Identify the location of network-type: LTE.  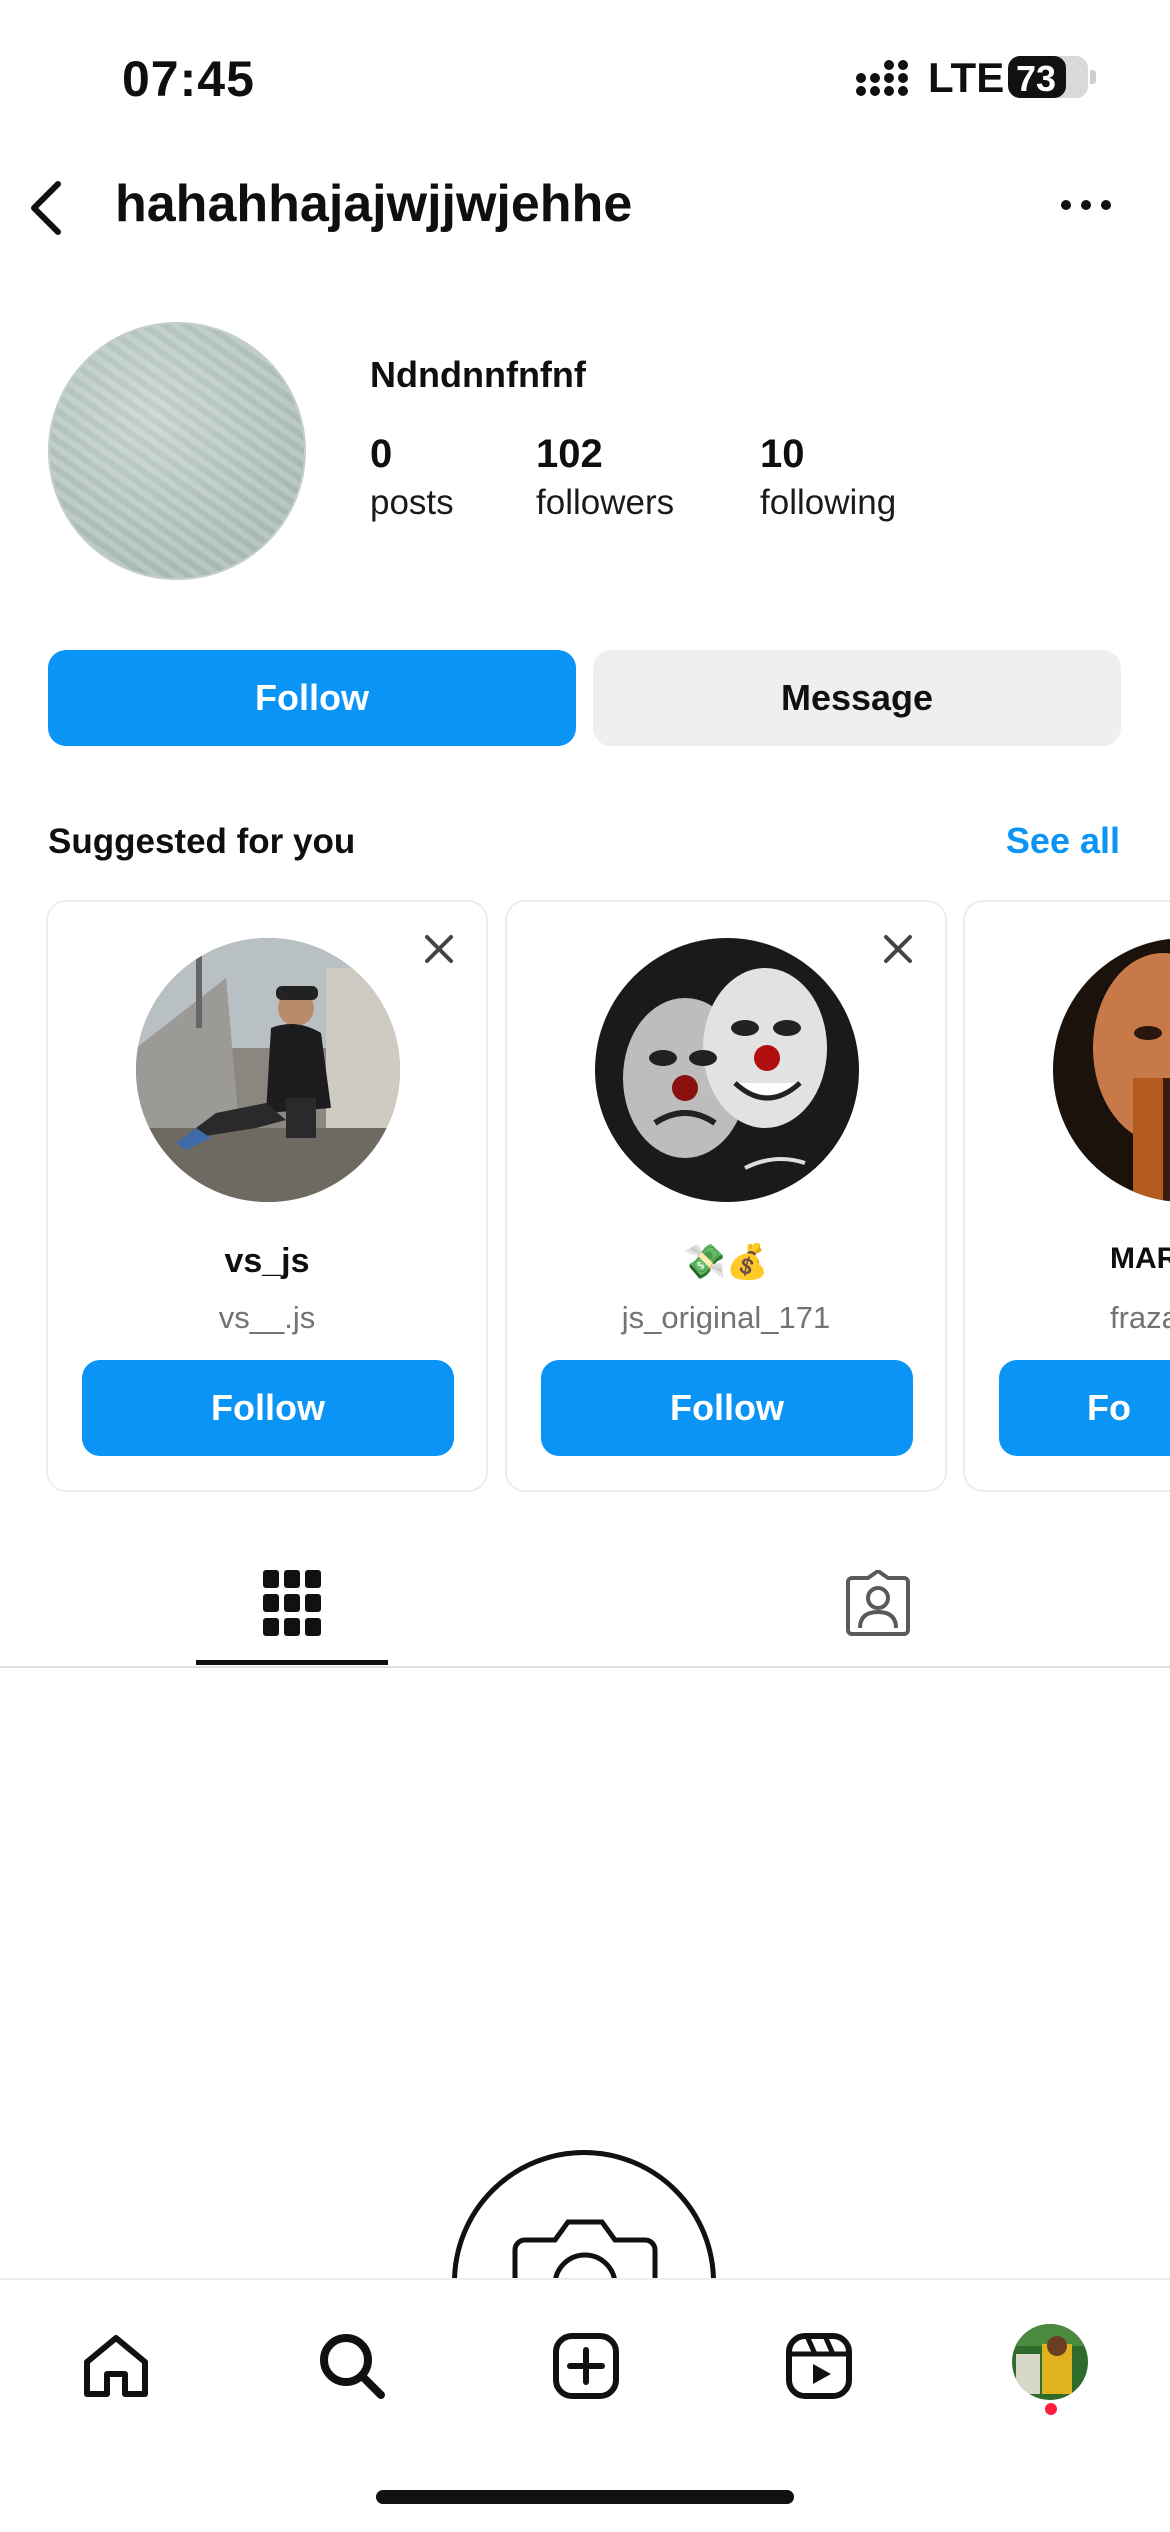
(966, 77).